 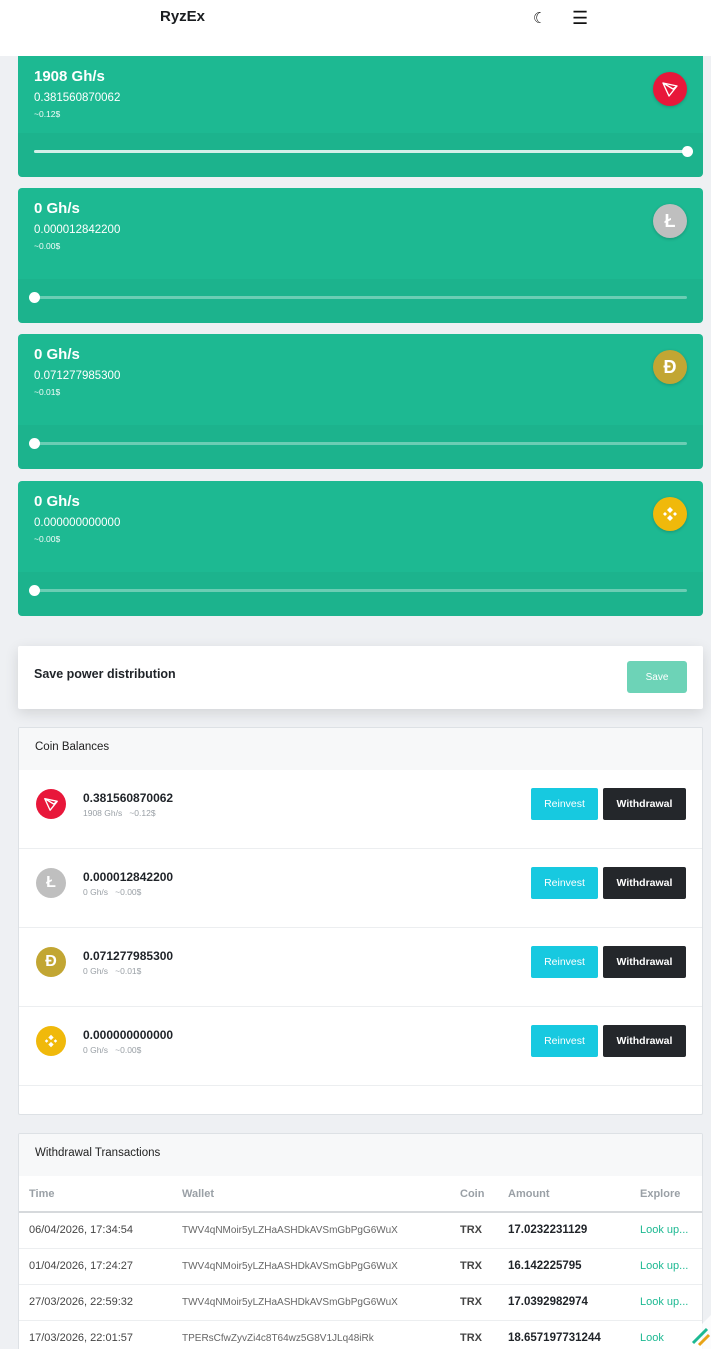 I want to click on column-wallet: Wallet, so click(x=311, y=1194).